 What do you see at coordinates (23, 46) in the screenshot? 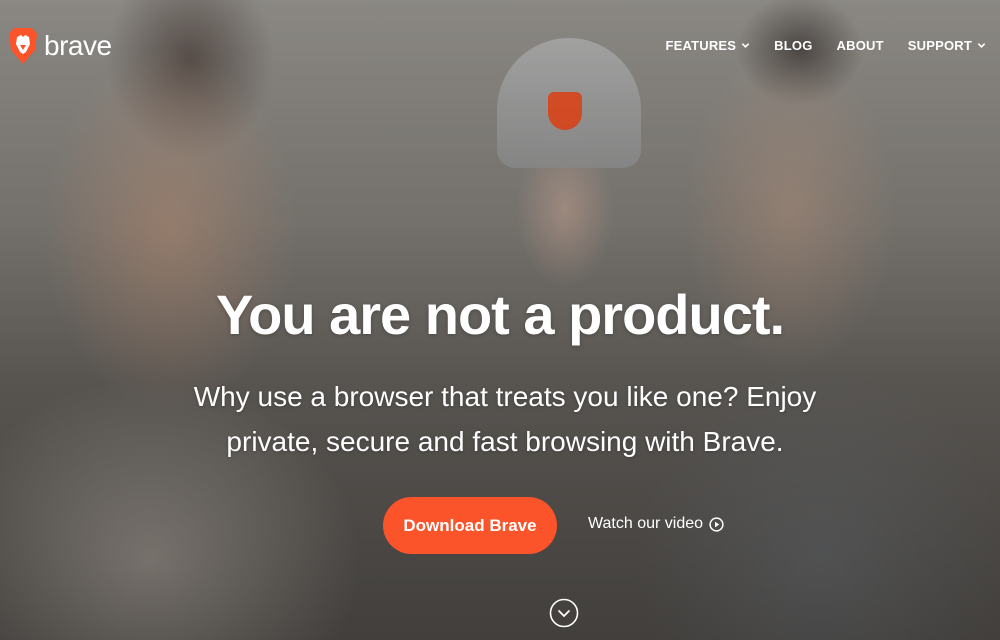
I see `brave-lion-icon` at bounding box center [23, 46].